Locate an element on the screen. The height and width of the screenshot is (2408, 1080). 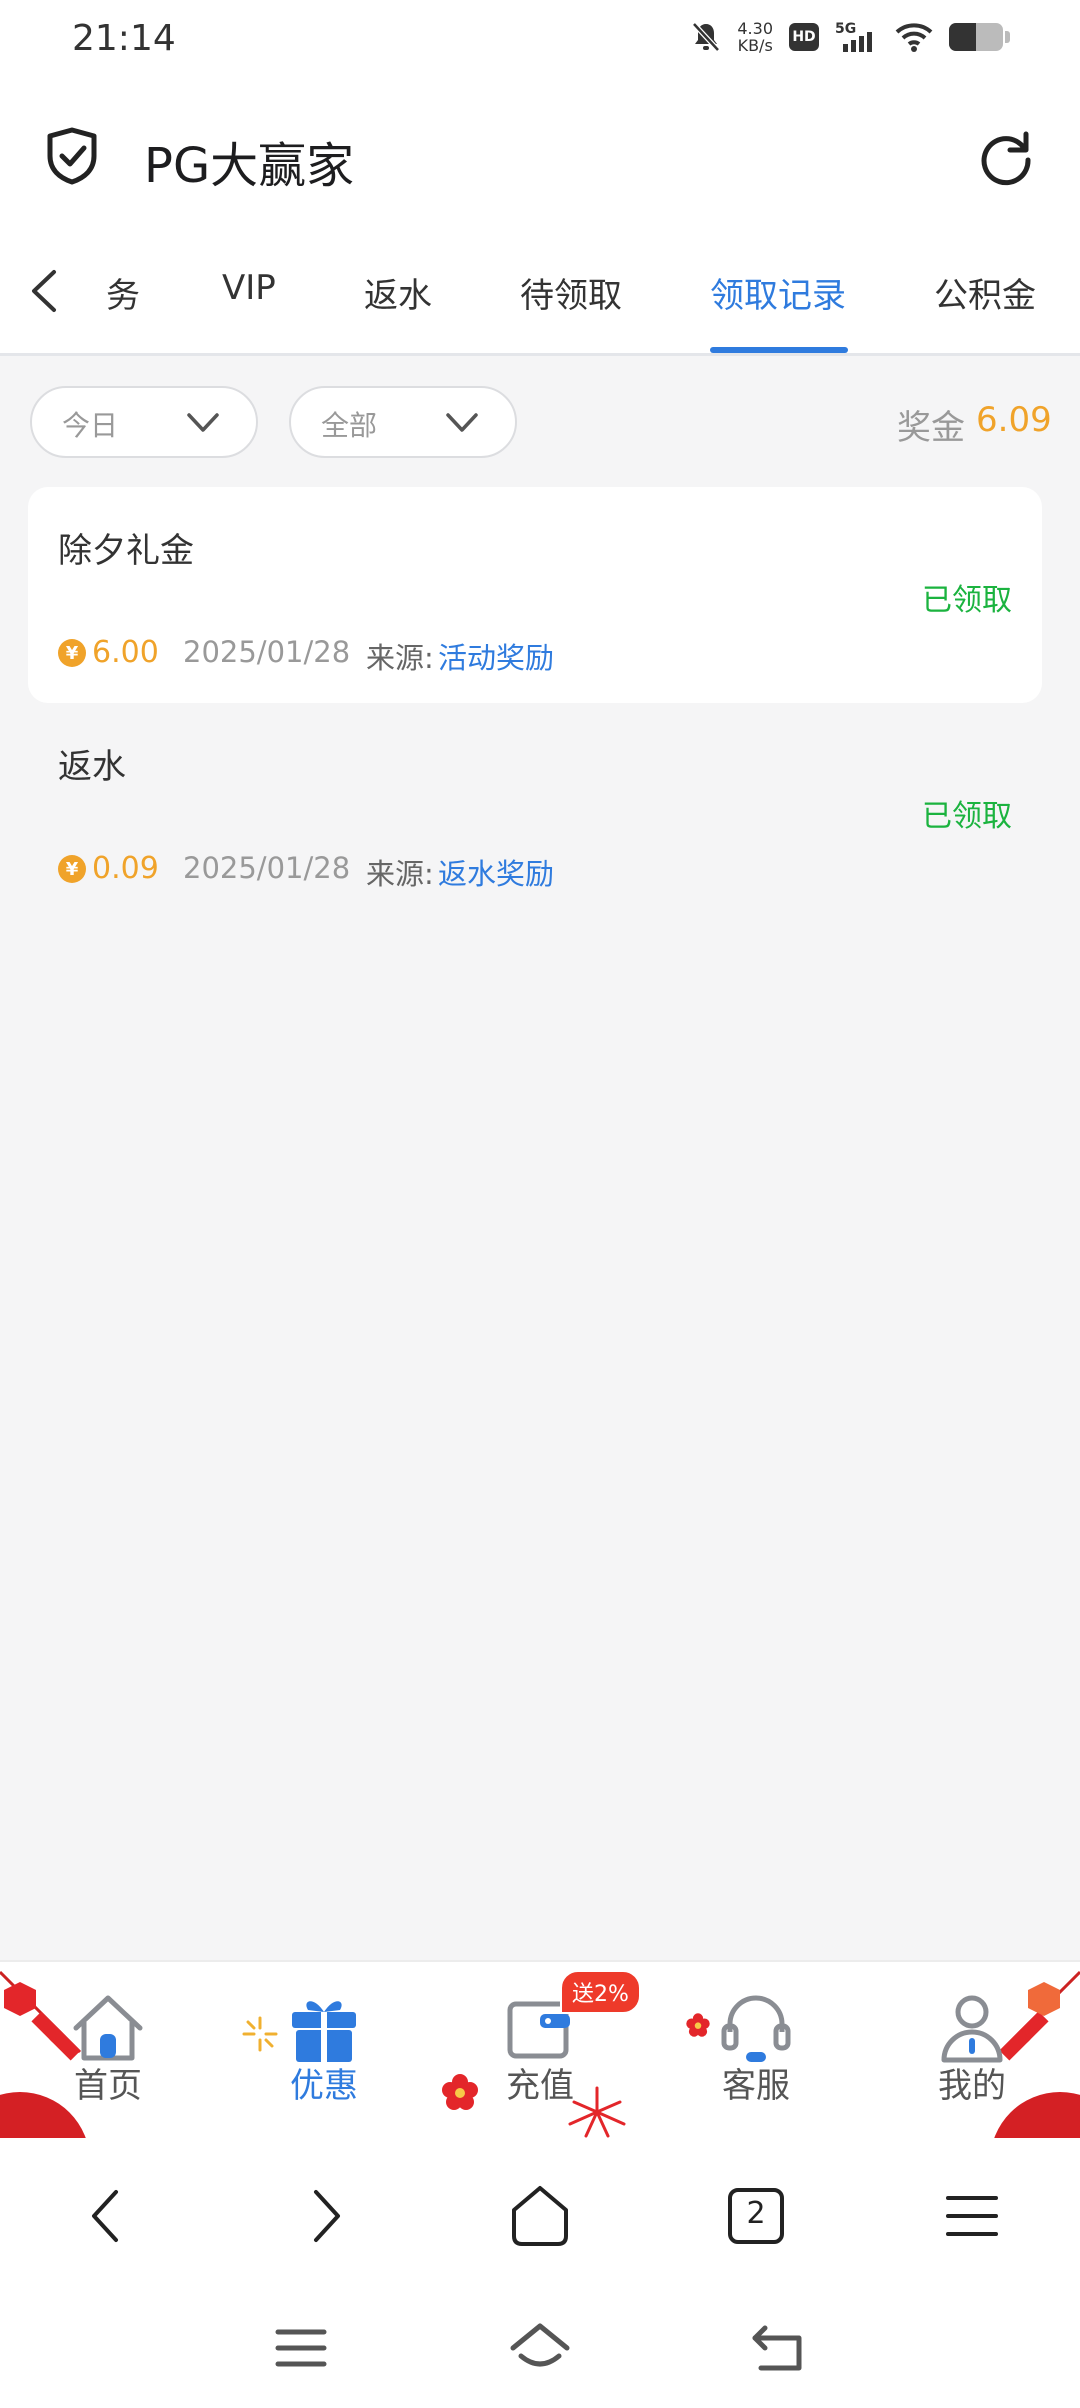
nav-home: 首页 is located at coordinates (108, 2050).